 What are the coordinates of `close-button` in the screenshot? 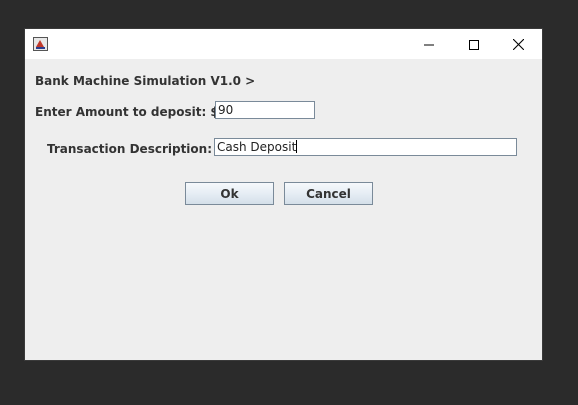 It's located at (518, 44).